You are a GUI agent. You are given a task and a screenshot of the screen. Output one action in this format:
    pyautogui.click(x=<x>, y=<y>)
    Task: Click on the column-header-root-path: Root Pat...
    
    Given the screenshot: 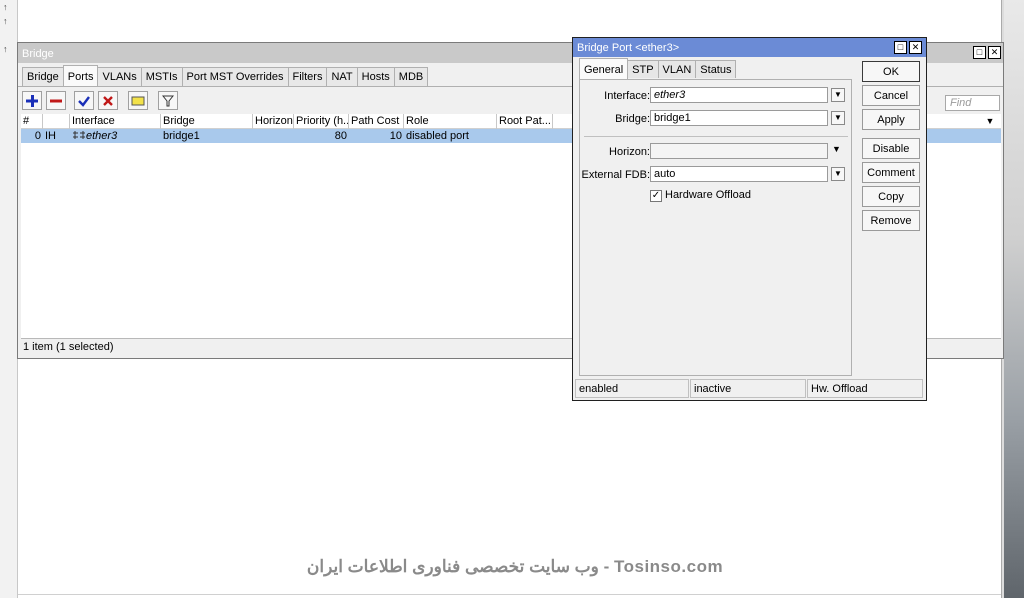 What is the action you would take?
    pyautogui.click(x=525, y=121)
    